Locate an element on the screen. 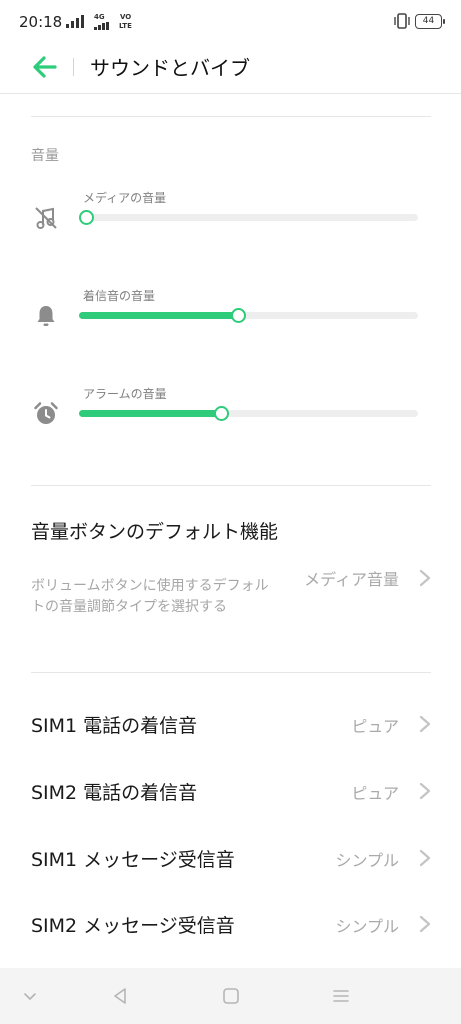 This screenshot has width=461, height=1024. app-bar: サウンドとバイブ is located at coordinates (230, 69).